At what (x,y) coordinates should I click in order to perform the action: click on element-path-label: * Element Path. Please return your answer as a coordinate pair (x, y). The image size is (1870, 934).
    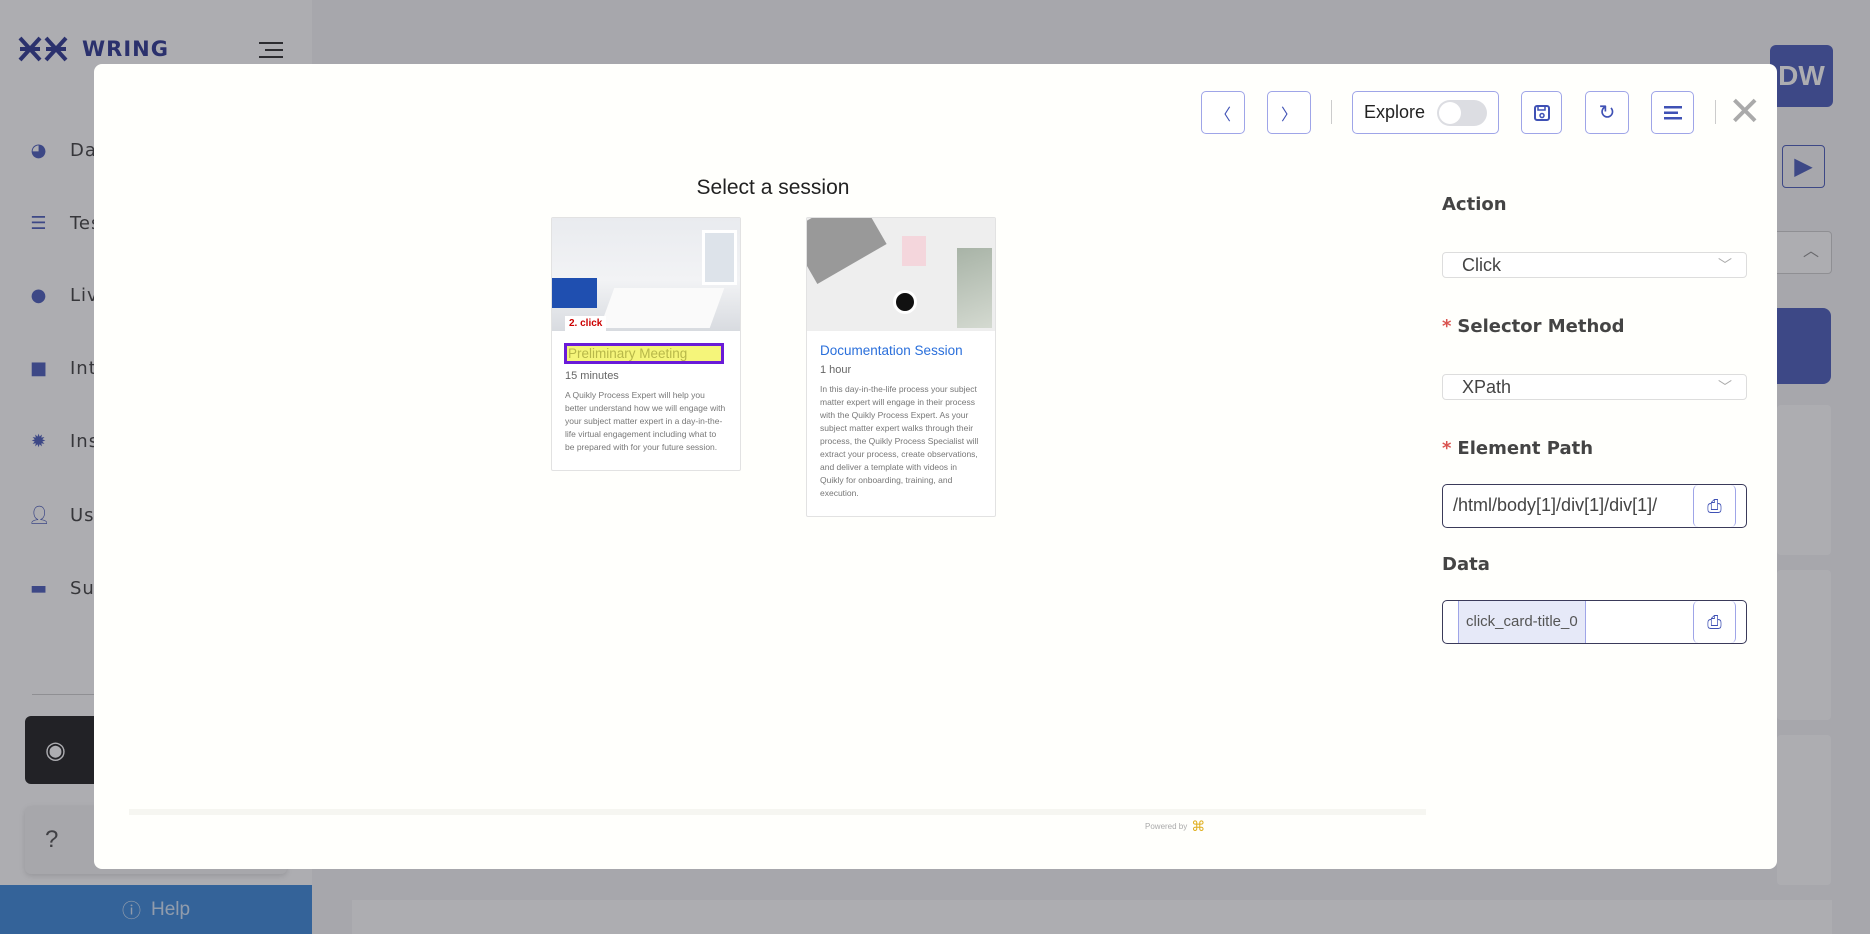
    Looking at the image, I should click on (1518, 448).